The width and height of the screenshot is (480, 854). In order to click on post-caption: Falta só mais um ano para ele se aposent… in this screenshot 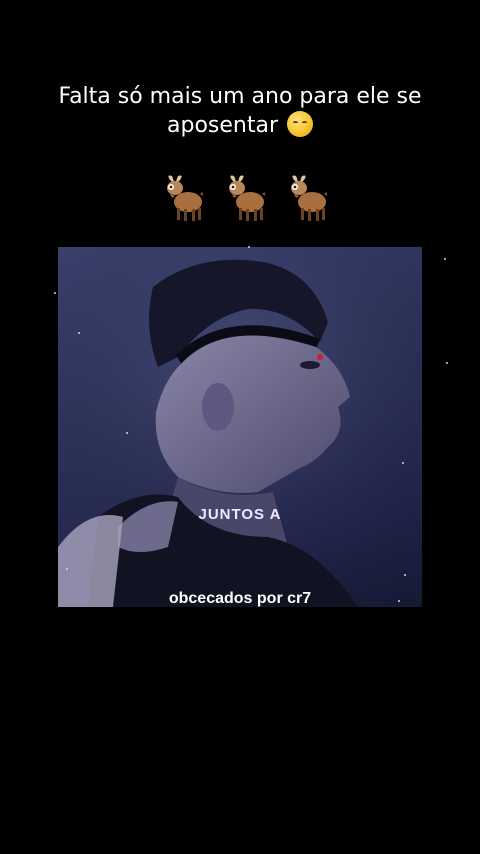, I will do `click(240, 111)`.